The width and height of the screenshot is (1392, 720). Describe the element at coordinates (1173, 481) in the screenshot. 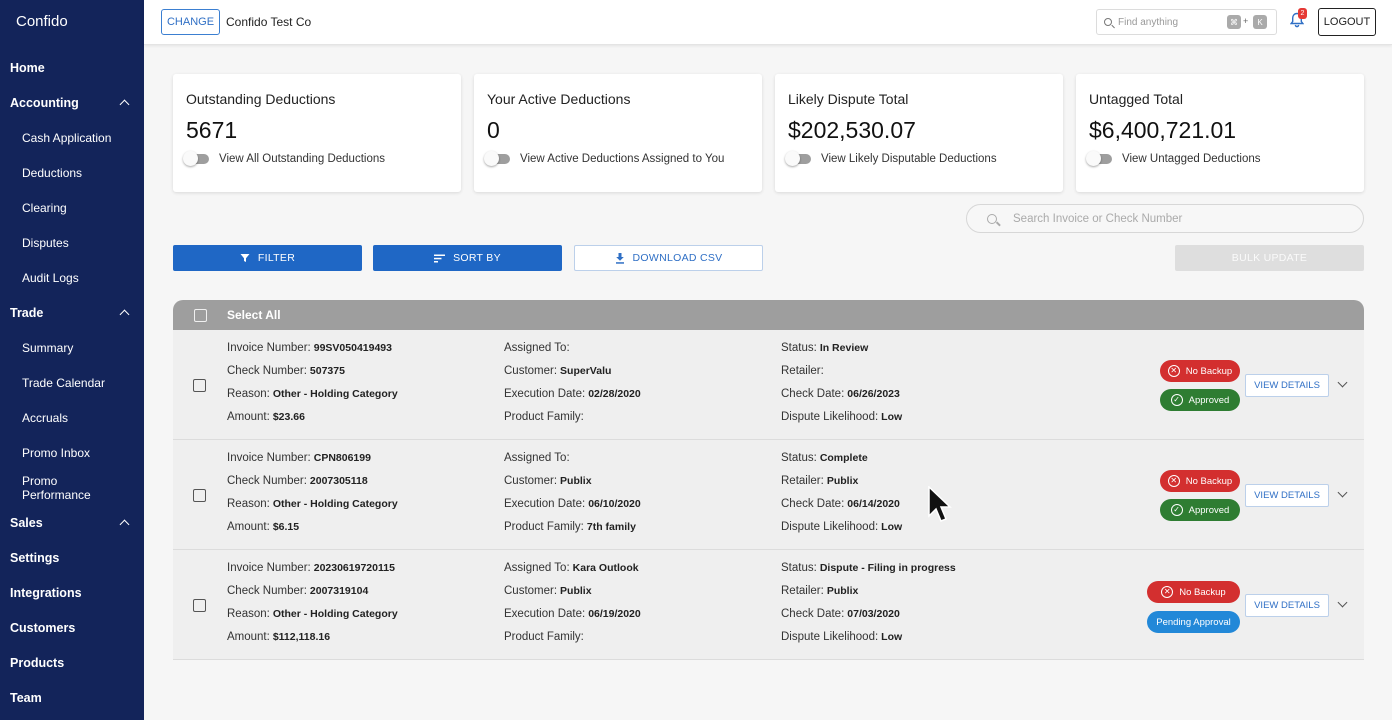

I see `close-circle-icon: ✕` at that location.